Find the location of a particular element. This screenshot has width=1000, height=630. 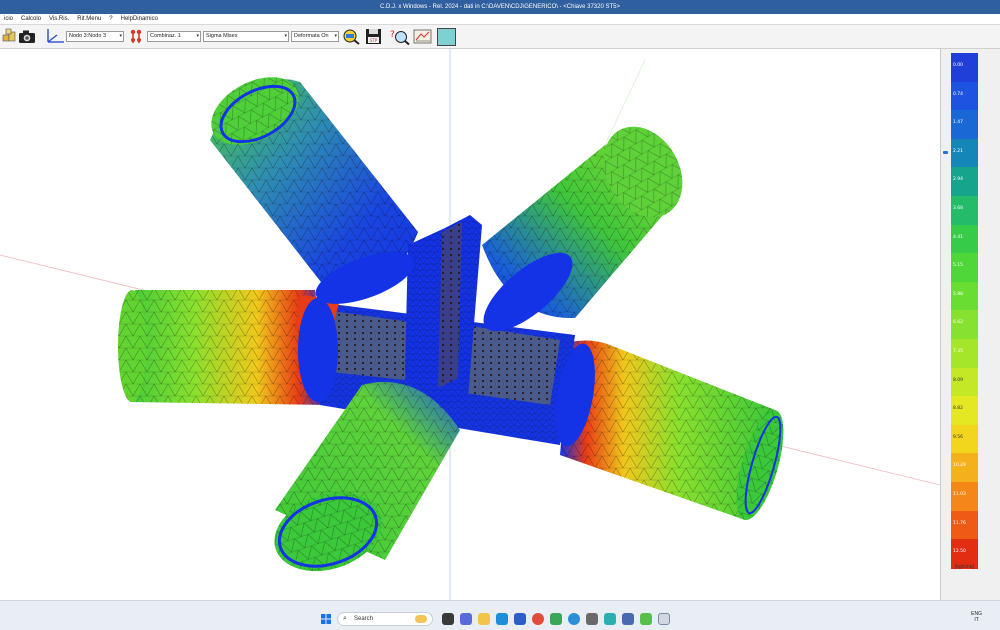

chat-icon is located at coordinates (466, 619).